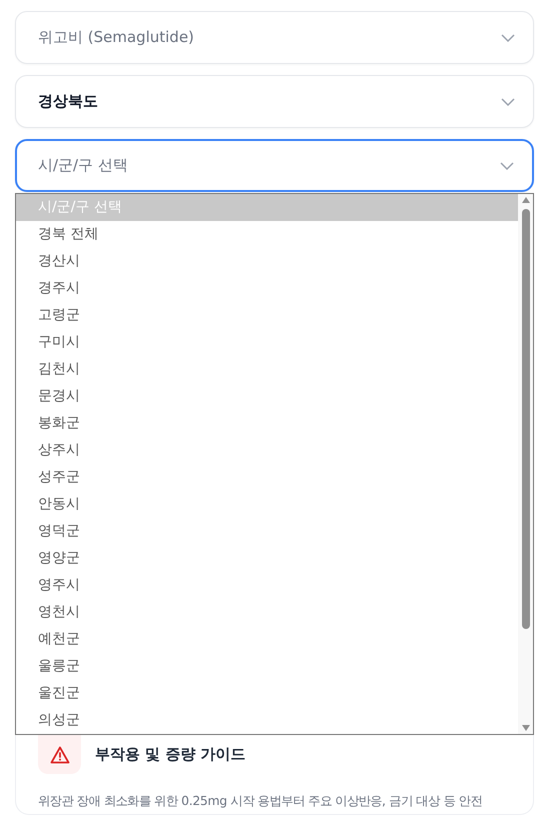 The image size is (550, 824). Describe the element at coordinates (267, 639) in the screenshot. I see `dropdown-option: 예천군` at that location.